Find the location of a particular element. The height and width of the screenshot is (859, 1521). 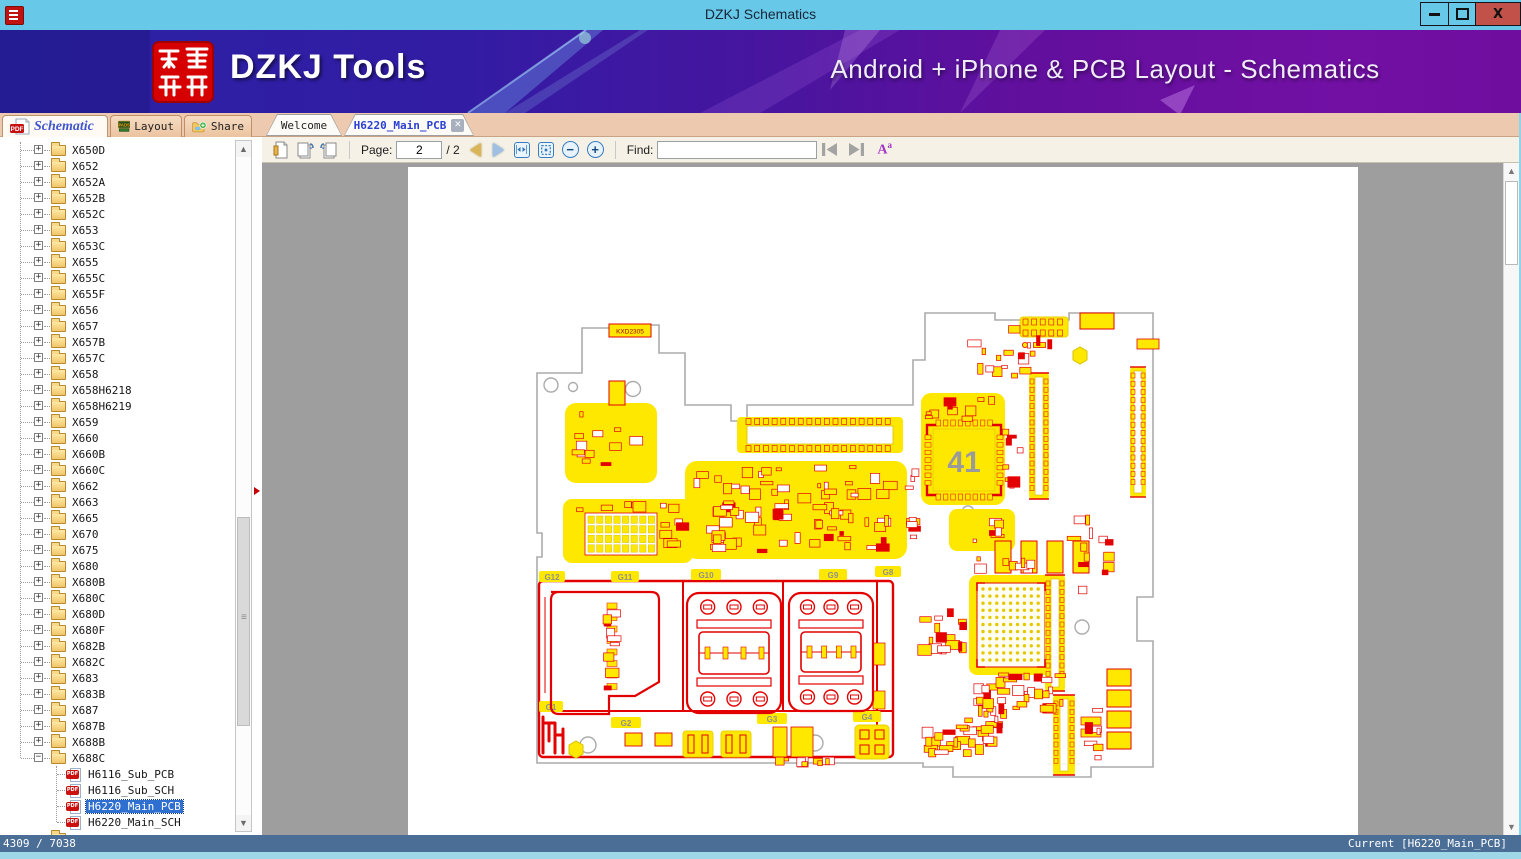

viewer-scroll-up-icon: ▲ is located at coordinates (1511, 171).